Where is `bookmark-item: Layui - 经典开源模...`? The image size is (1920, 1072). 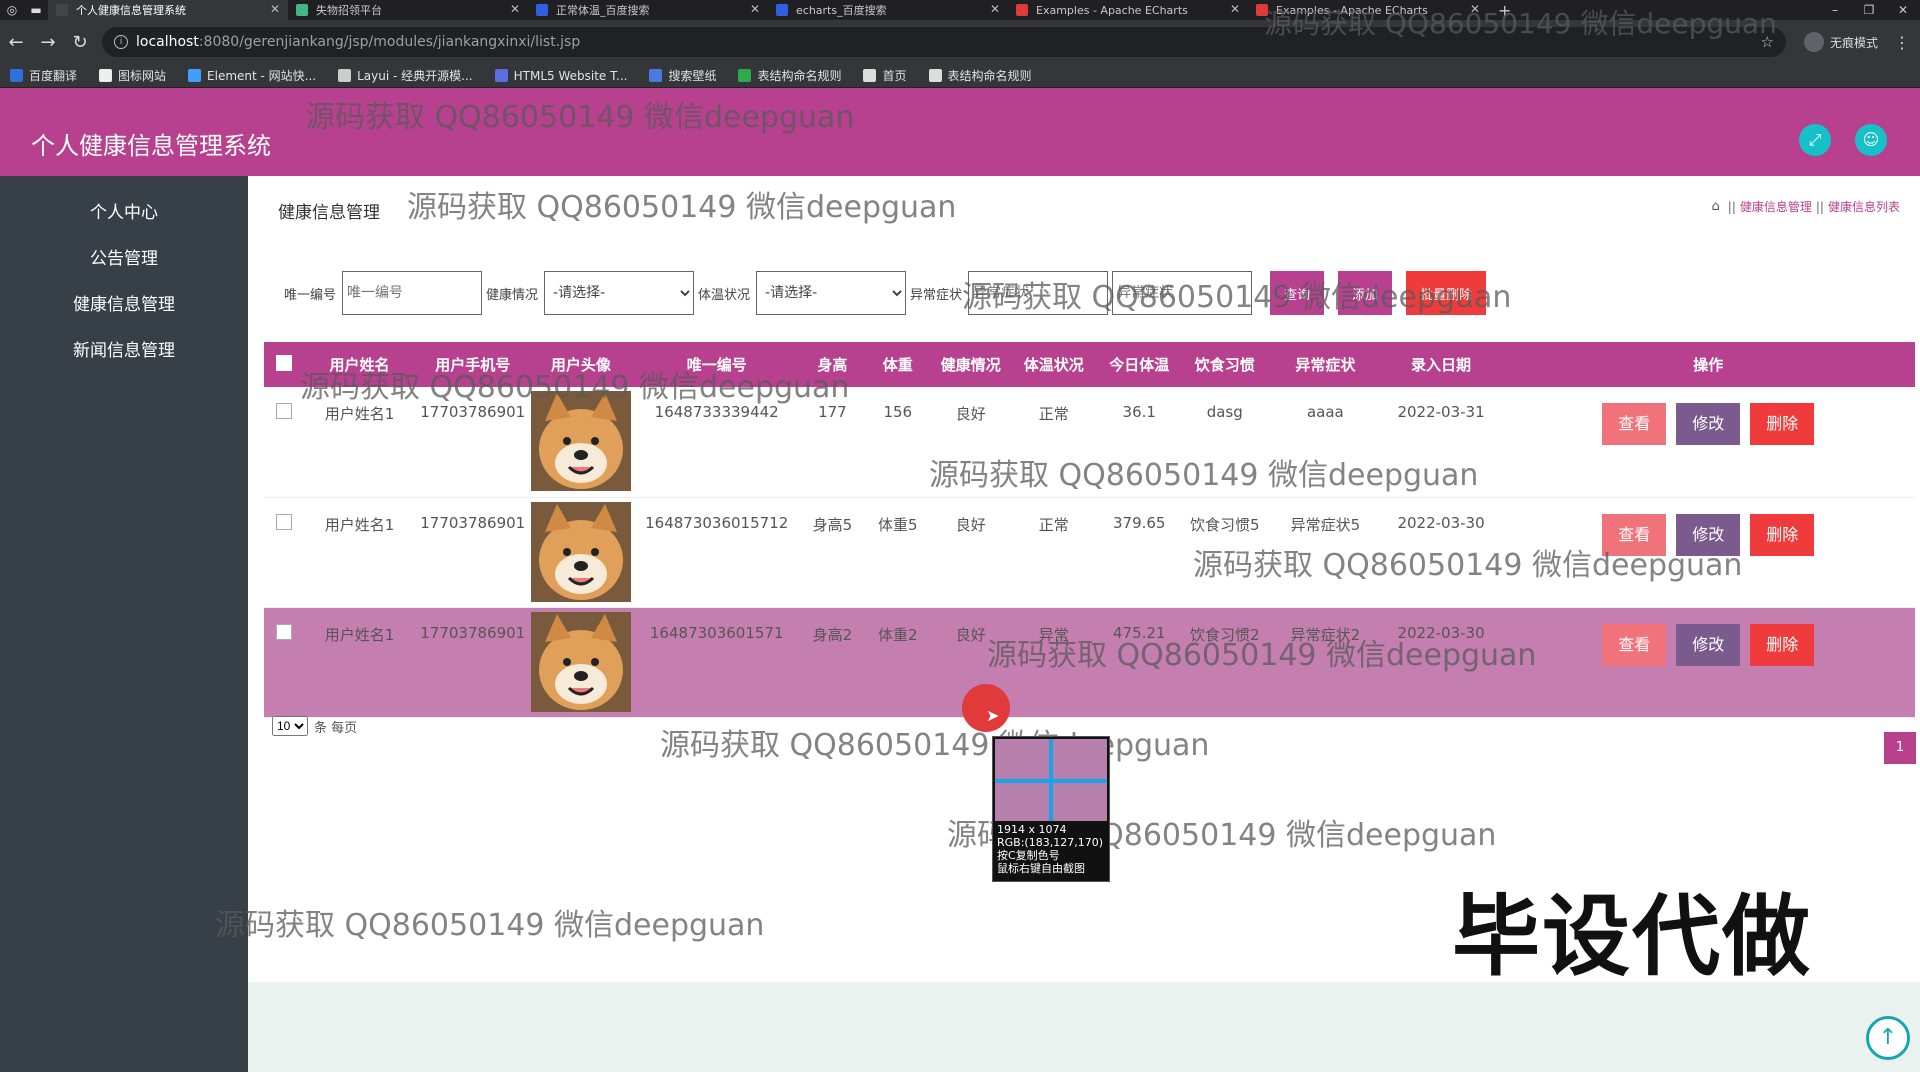 bookmark-item: Layui - 经典开源模... is located at coordinates (405, 75).